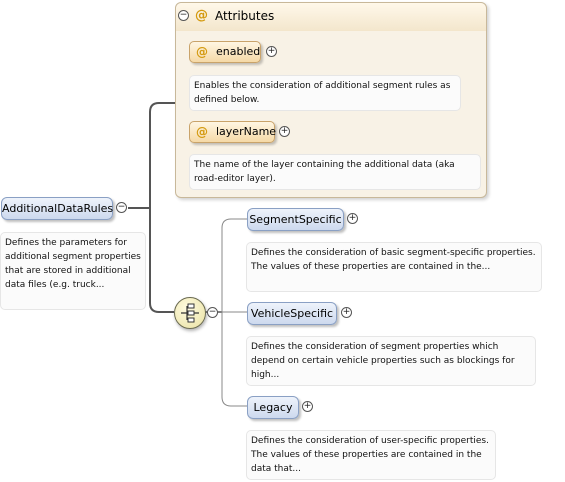  Describe the element at coordinates (295, 219) in the screenshot. I see `element-segmentspecific: SegmentSpecific` at that location.